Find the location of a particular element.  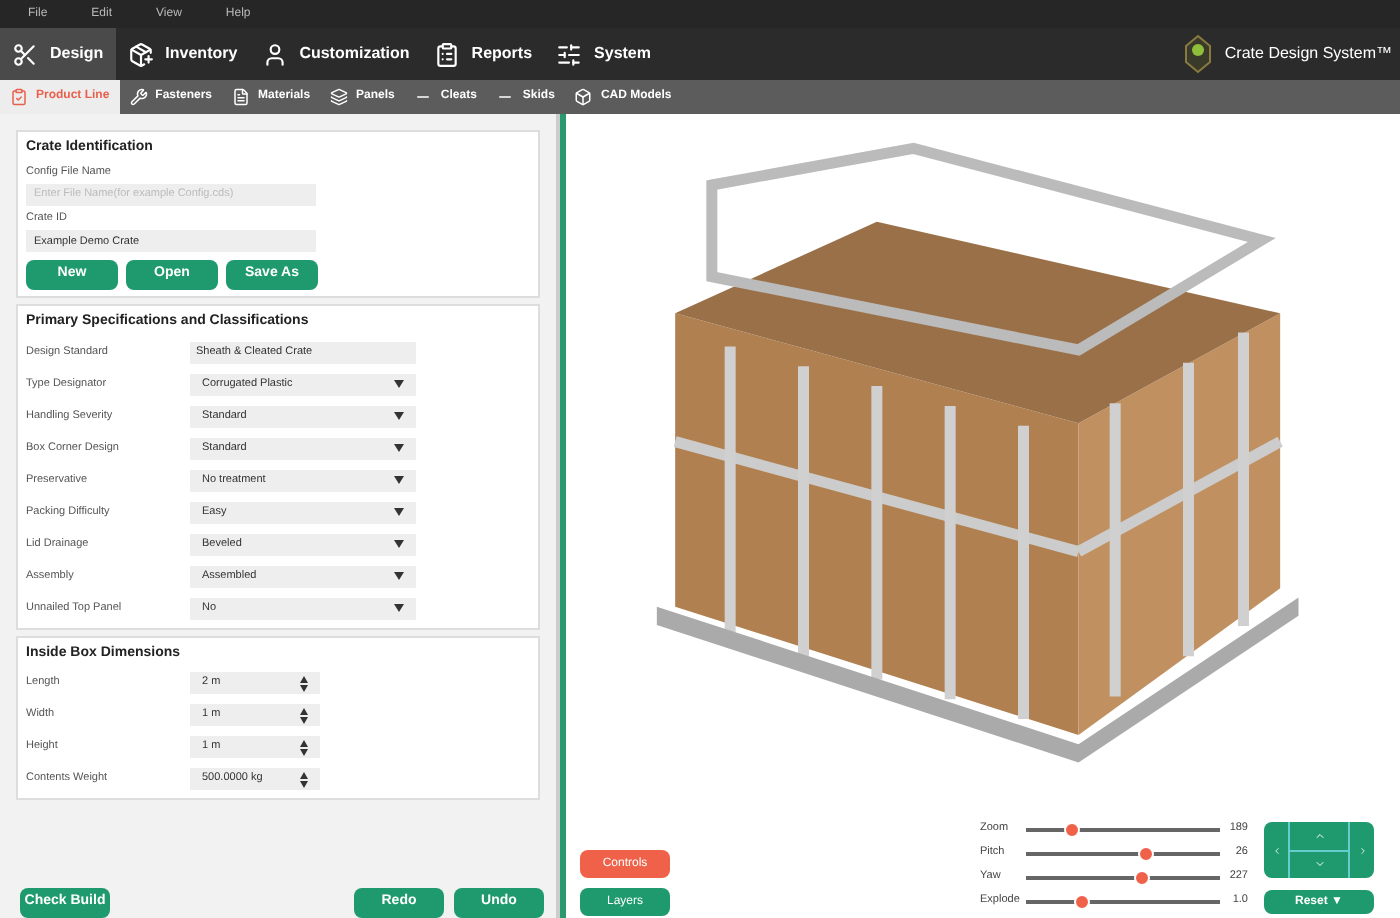

tab-label: System is located at coordinates (622, 54).